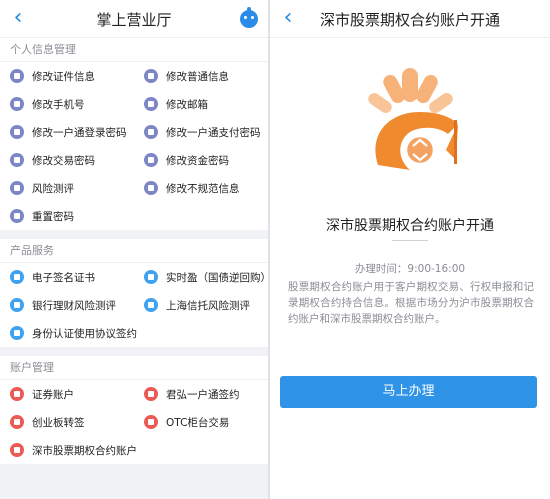 The image size is (550, 499). I want to click on left-header: ‹ 掌上营业厅, so click(134, 19).